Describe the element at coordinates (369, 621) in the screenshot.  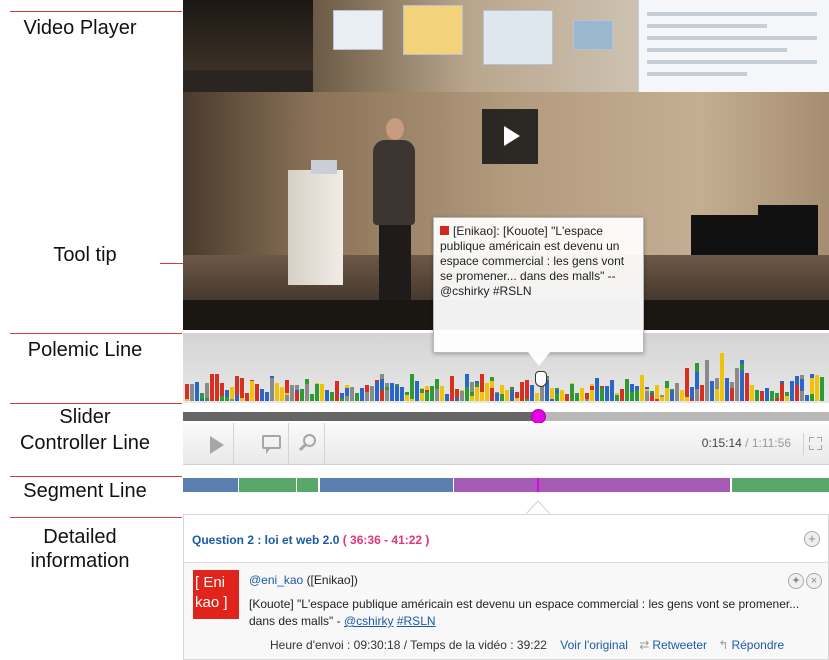
I see `tweet-mention-link: @cshirky` at that location.